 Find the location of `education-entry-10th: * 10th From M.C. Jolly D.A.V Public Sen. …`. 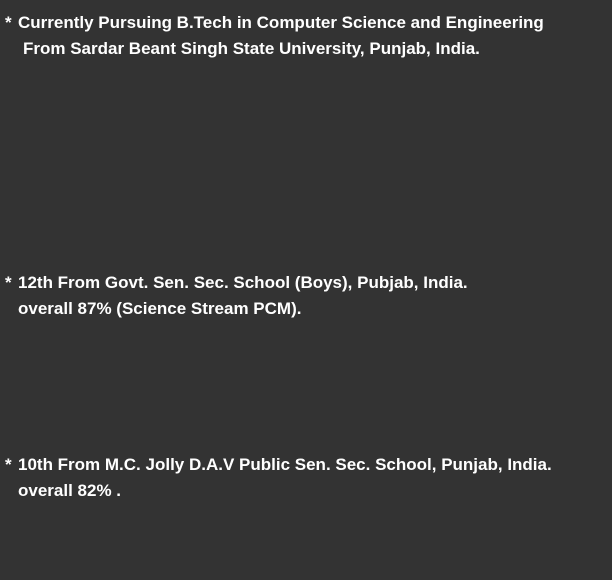

education-entry-10th: * 10th From M.C. Jolly D.A.V Public Sen. … is located at coordinates (306, 478).